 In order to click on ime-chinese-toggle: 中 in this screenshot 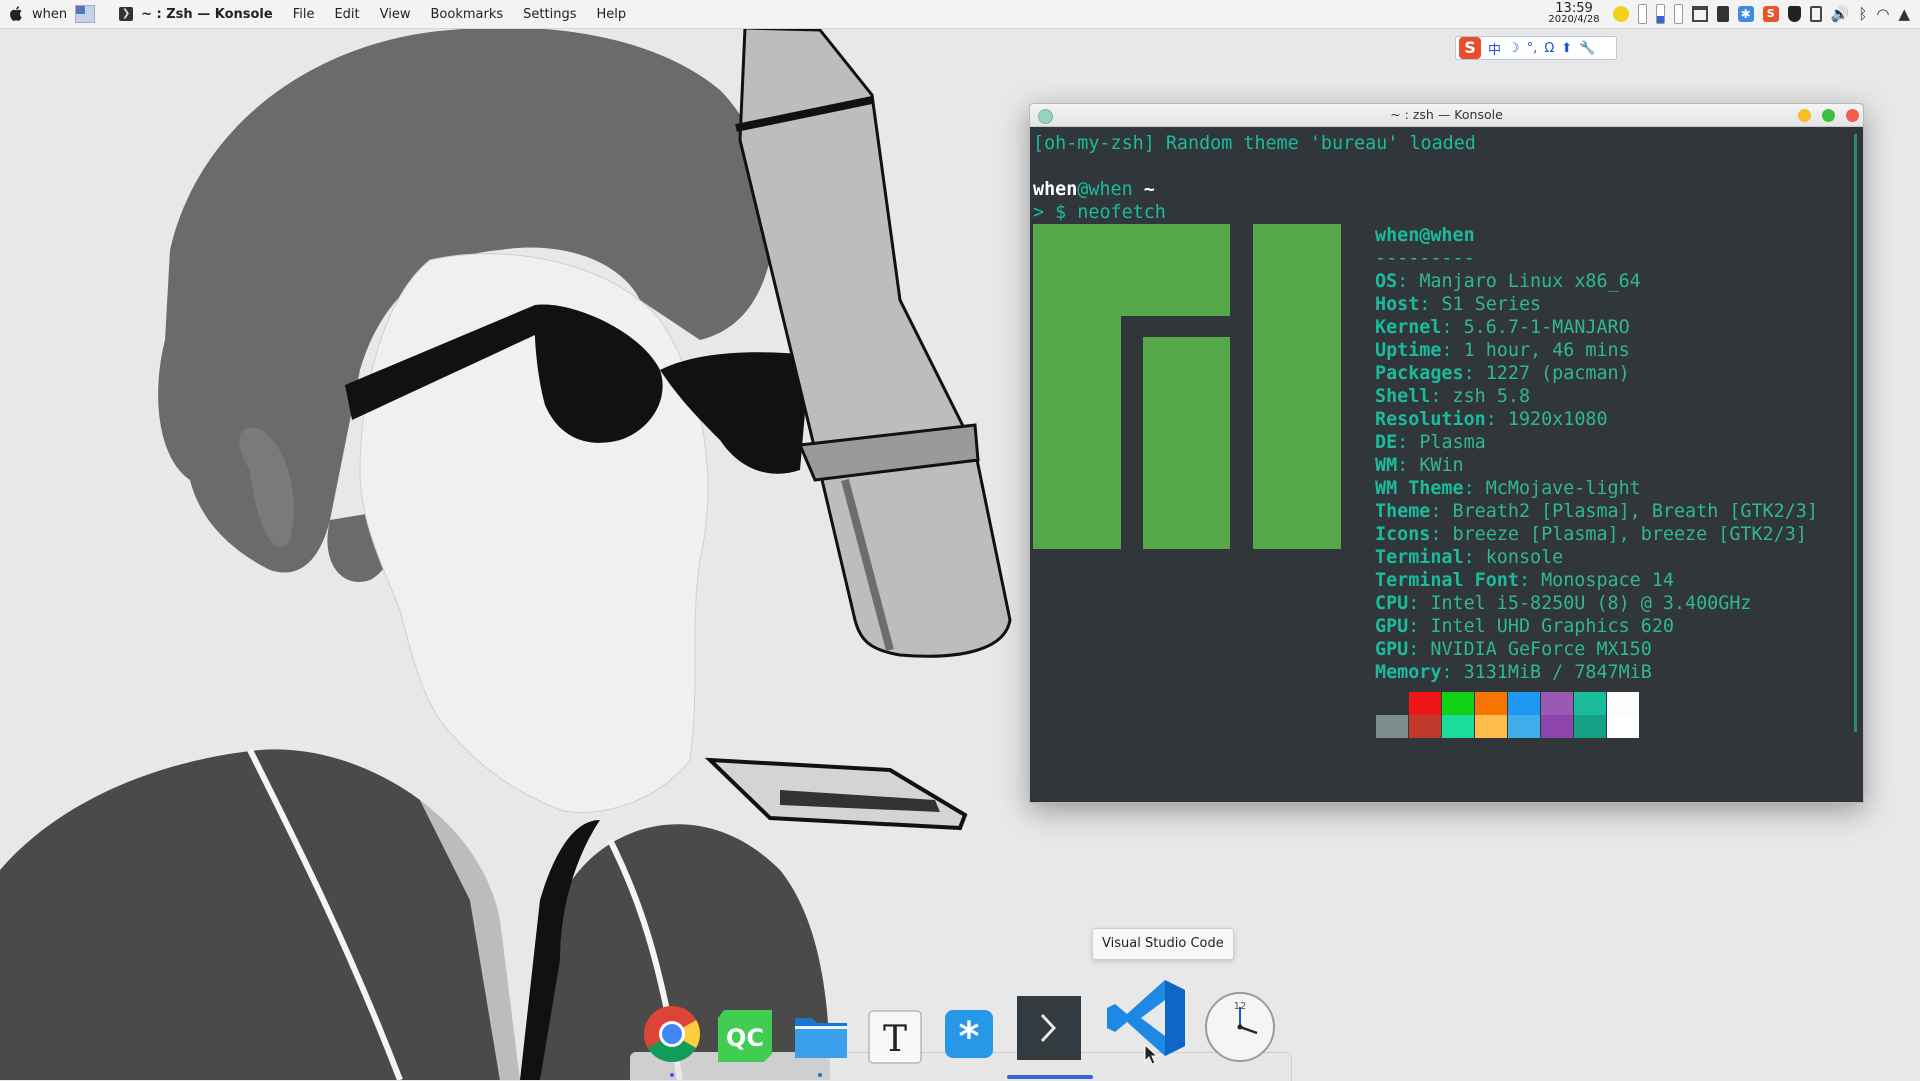, I will do `click(1494, 48)`.